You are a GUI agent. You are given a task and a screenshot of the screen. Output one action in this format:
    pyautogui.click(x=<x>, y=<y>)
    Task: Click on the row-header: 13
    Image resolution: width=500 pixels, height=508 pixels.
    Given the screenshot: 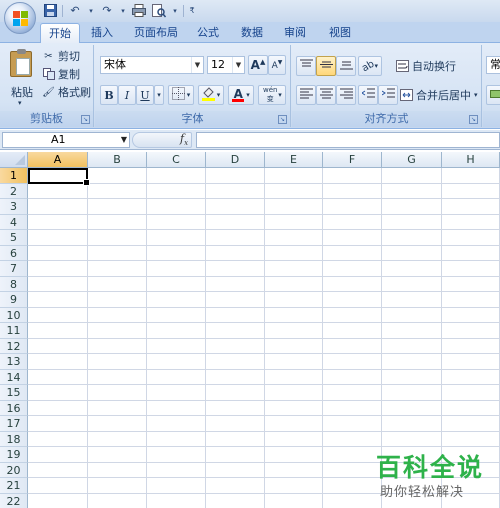 What is the action you would take?
    pyautogui.click(x=14, y=362)
    